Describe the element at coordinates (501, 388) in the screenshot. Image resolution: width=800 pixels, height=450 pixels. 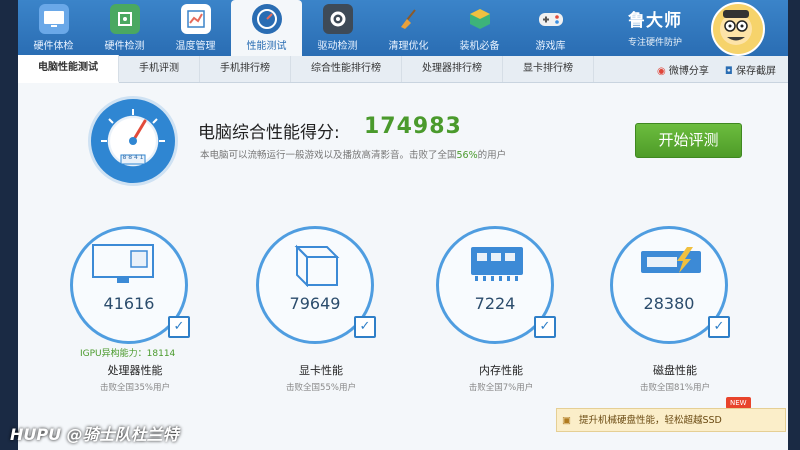
I see `memory-subtitle: 击败全国7%用户` at that location.